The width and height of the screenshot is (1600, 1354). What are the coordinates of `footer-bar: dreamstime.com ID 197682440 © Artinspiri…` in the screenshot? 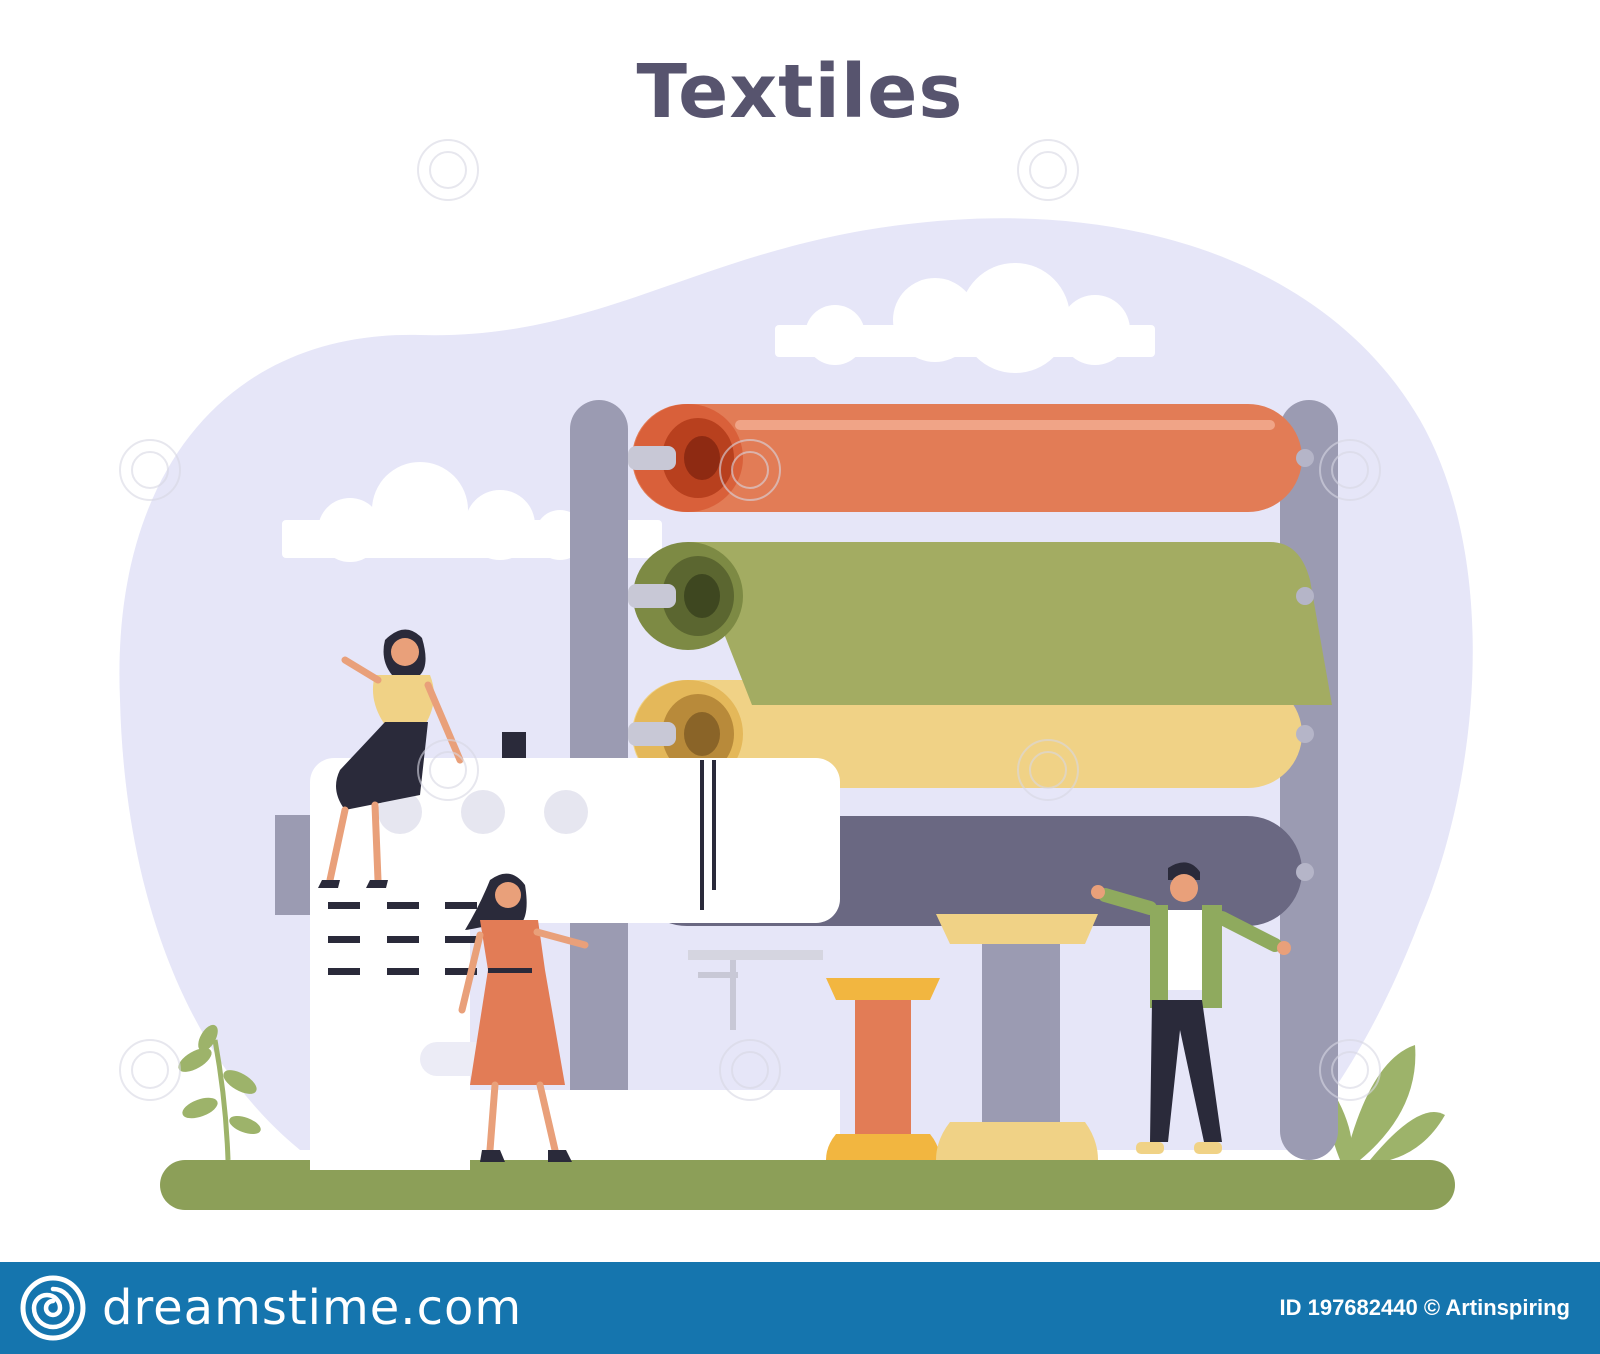 It's located at (800, 1308).